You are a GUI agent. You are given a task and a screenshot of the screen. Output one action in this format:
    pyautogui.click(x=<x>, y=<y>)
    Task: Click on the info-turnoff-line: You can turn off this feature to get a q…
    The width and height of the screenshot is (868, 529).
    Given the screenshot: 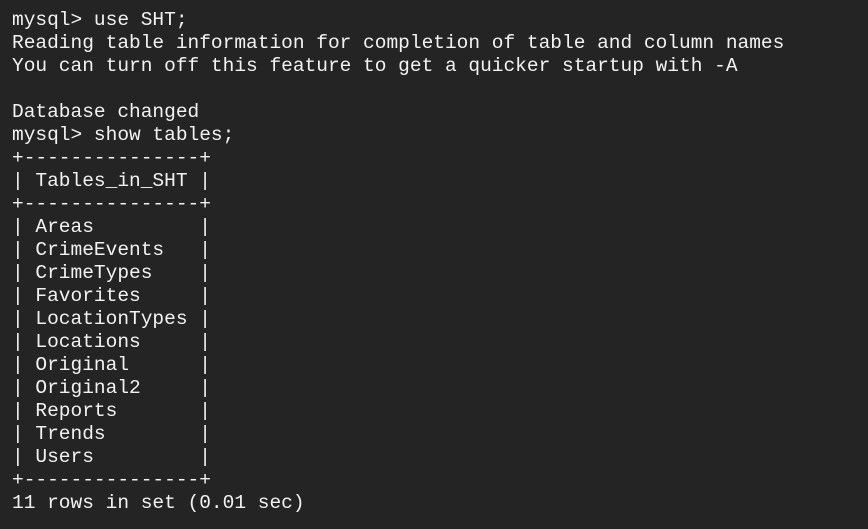 What is the action you would take?
    pyautogui.click(x=375, y=66)
    